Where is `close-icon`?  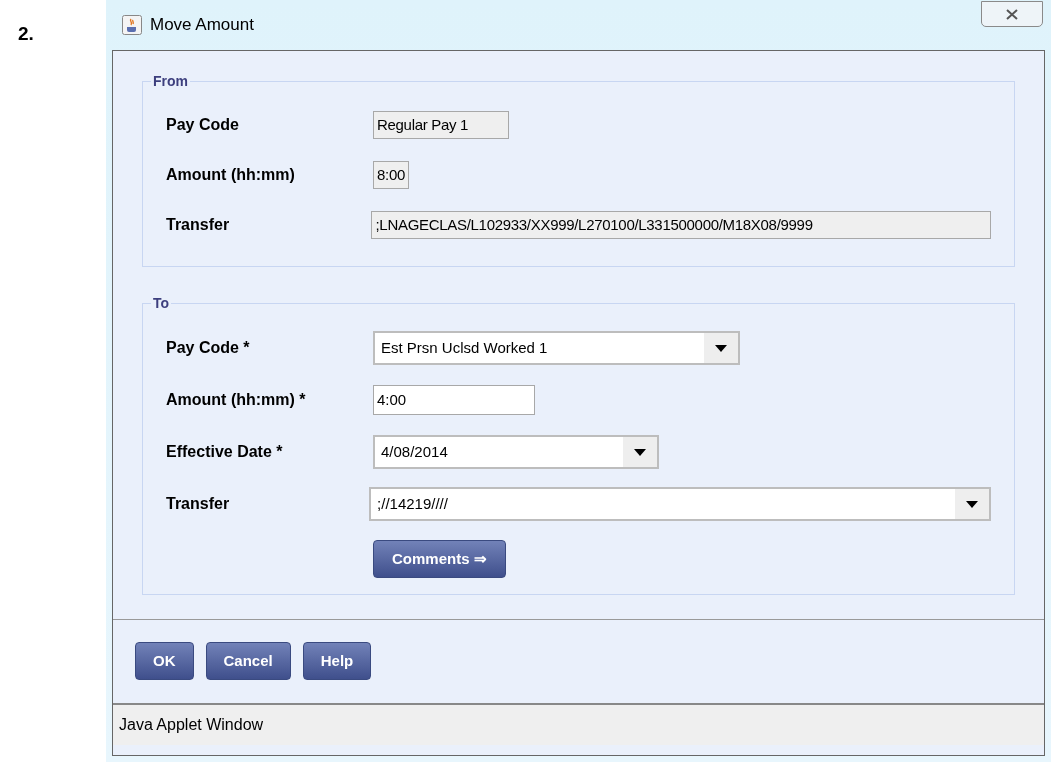 close-icon is located at coordinates (1012, 14).